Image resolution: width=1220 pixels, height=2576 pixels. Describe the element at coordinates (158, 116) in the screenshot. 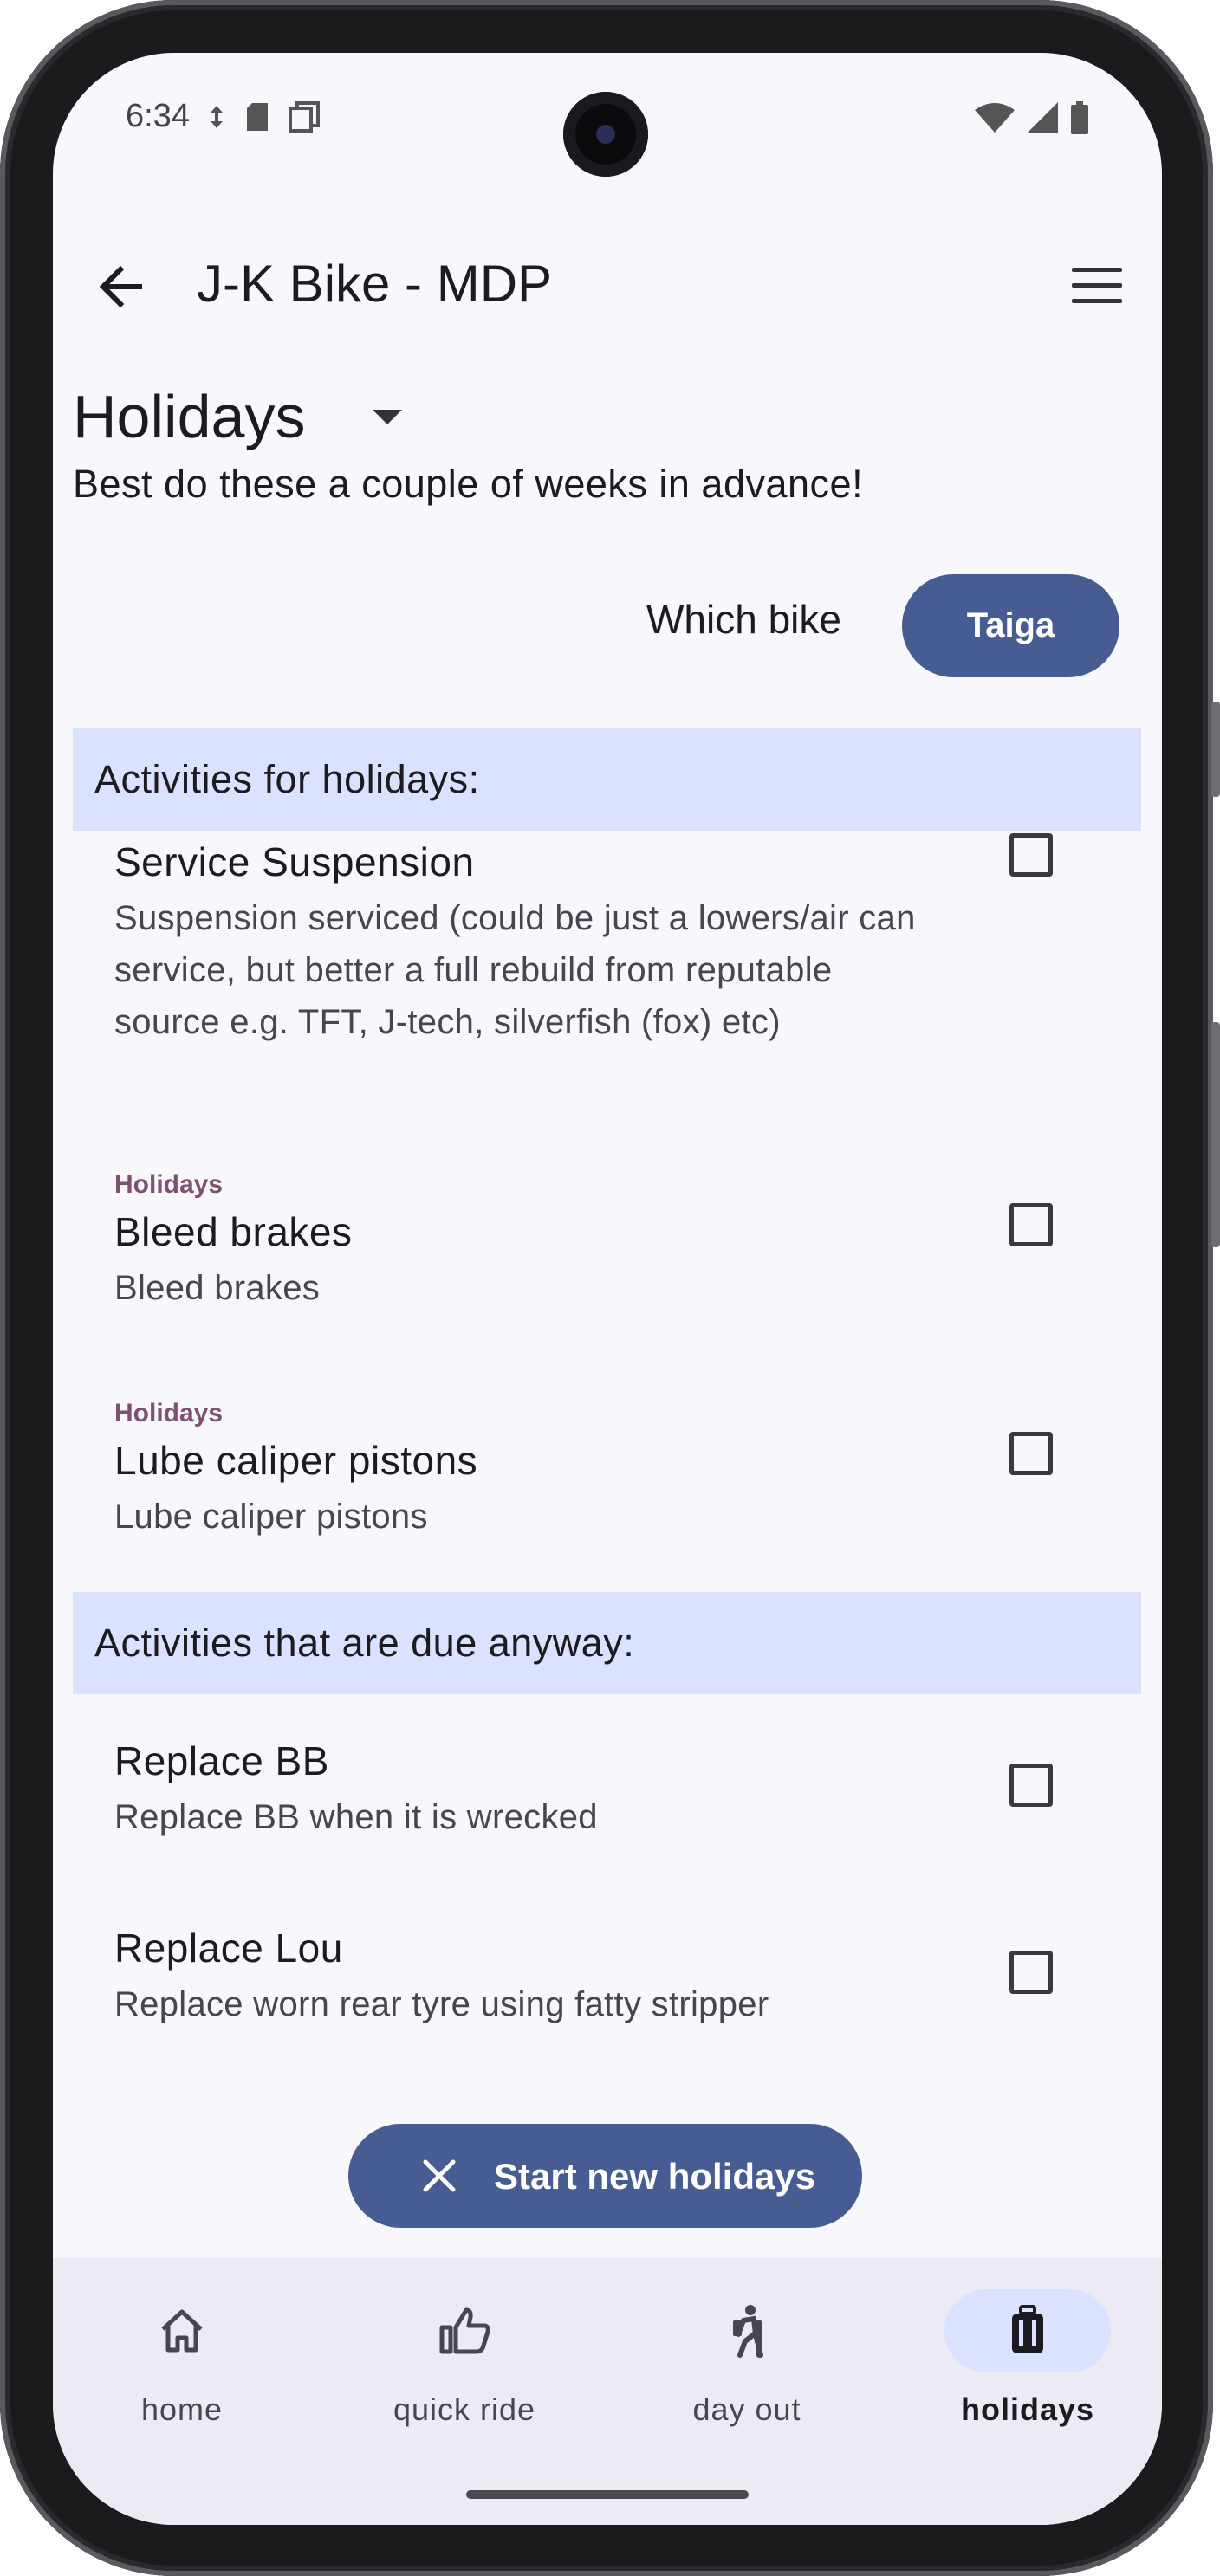

I see `status-time: 6:34` at that location.